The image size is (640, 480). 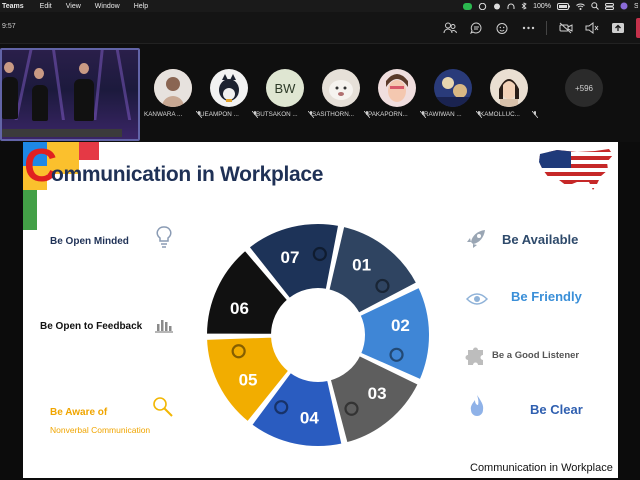 What do you see at coordinates (474, 356) in the screenshot?
I see `puzzle-icon` at bounding box center [474, 356].